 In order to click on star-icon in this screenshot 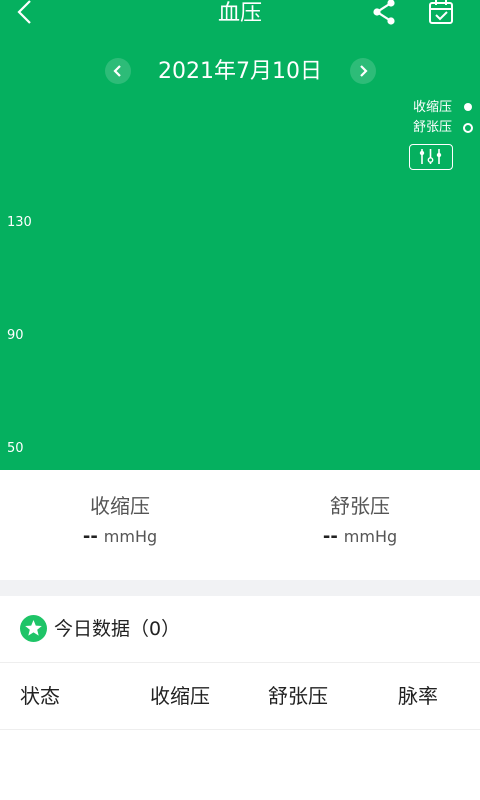, I will do `click(33, 628)`.